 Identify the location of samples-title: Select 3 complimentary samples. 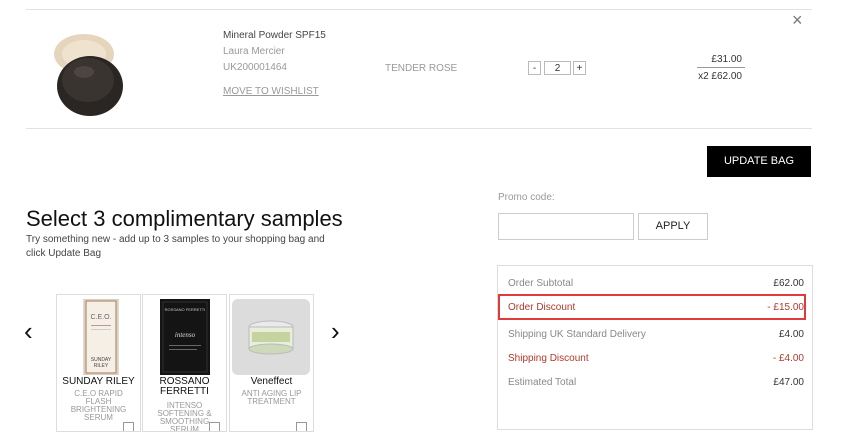
(184, 218).